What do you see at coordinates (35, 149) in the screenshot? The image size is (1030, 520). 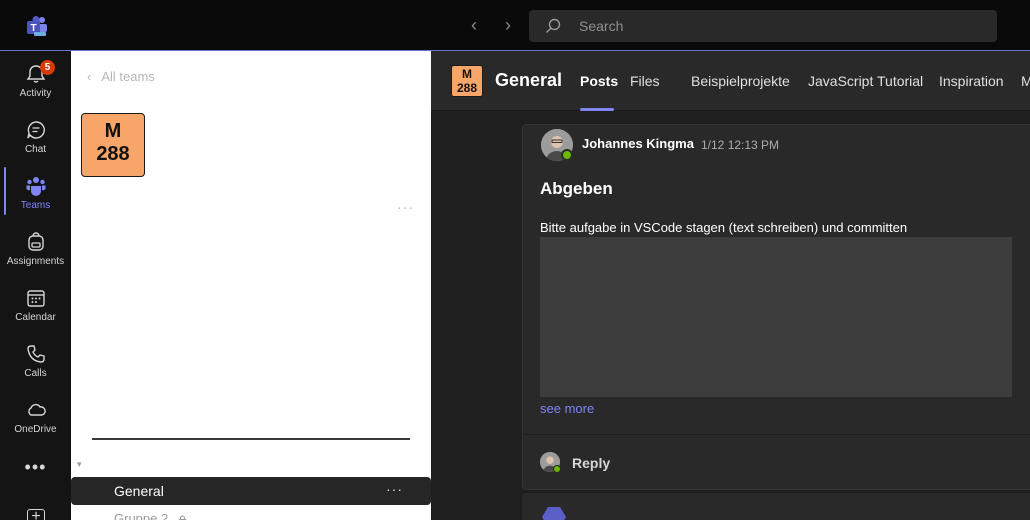 I see `rail-label: Chat` at bounding box center [35, 149].